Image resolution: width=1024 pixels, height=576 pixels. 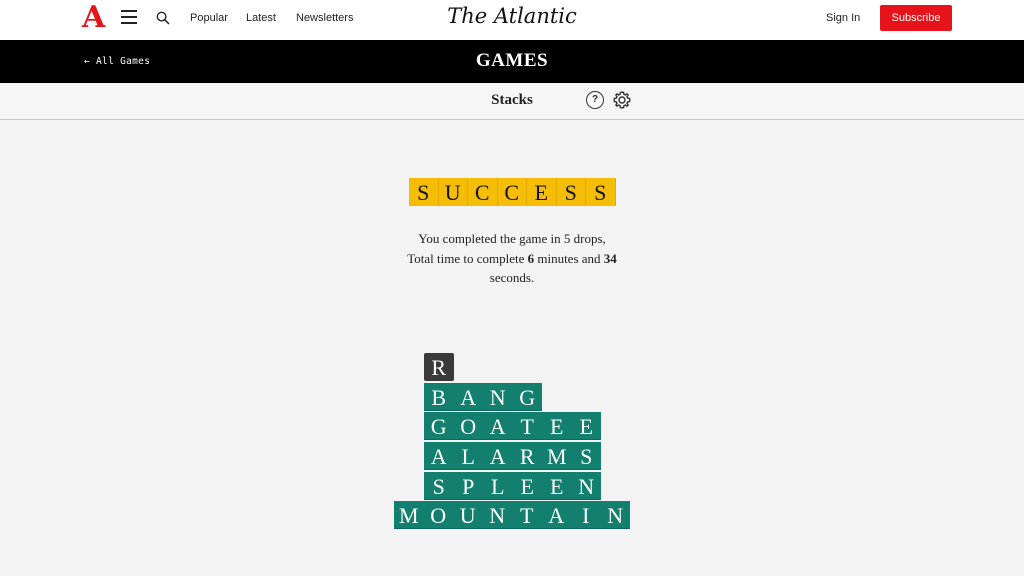 What do you see at coordinates (610, 258) in the screenshot?
I see `seconds-value: 34` at bounding box center [610, 258].